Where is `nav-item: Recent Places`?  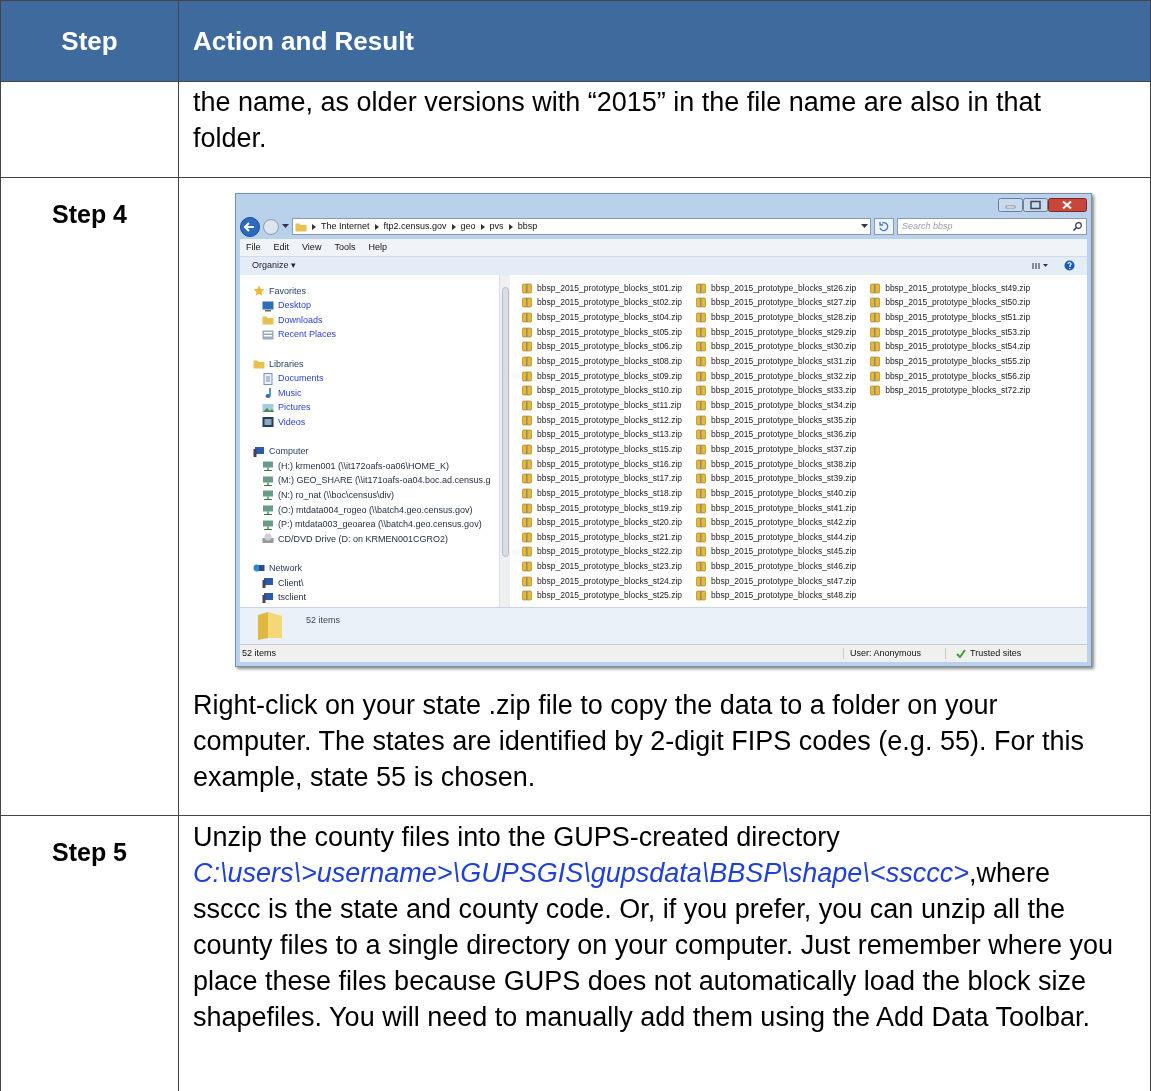
nav-item: Recent Places is located at coordinates (376, 335).